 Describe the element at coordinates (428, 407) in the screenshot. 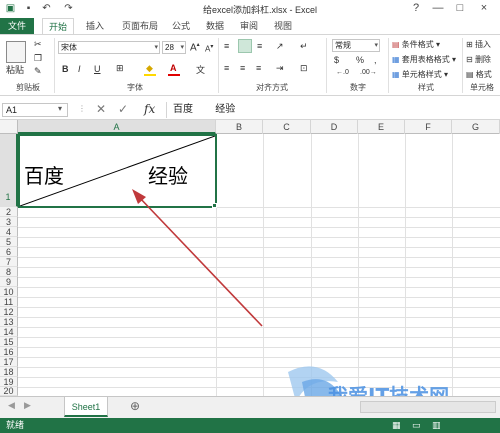

I see `horizontal-scrollbar` at that location.